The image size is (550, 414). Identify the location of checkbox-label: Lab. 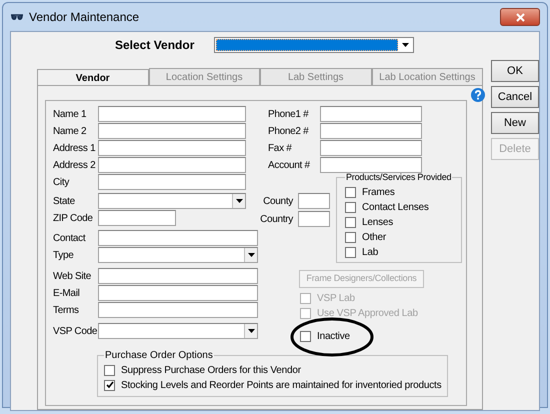
(370, 253).